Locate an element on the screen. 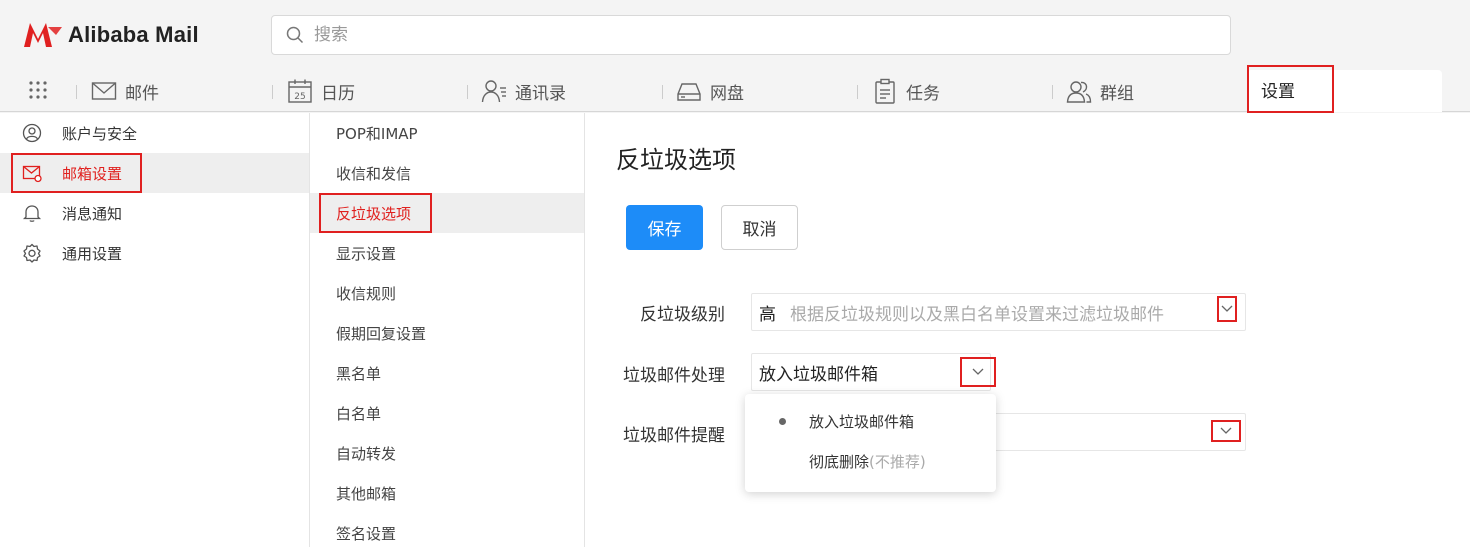 The height and width of the screenshot is (547, 1470). subnav-item-blacklist: 黑名单 is located at coordinates (447, 373).